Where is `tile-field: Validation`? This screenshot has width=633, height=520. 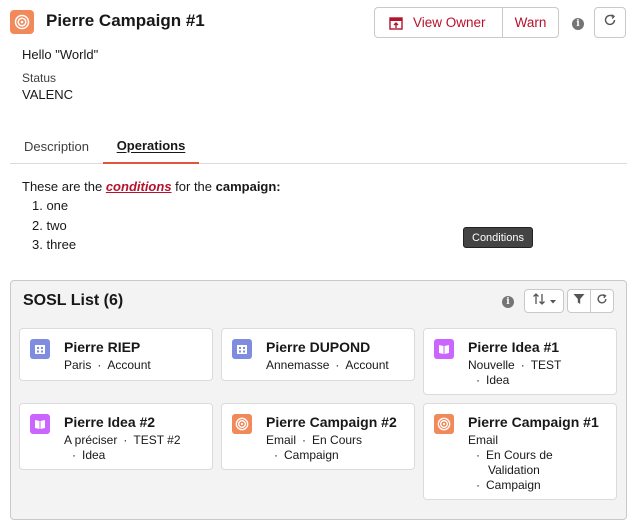
tile-field: Validation is located at coordinates (514, 470).